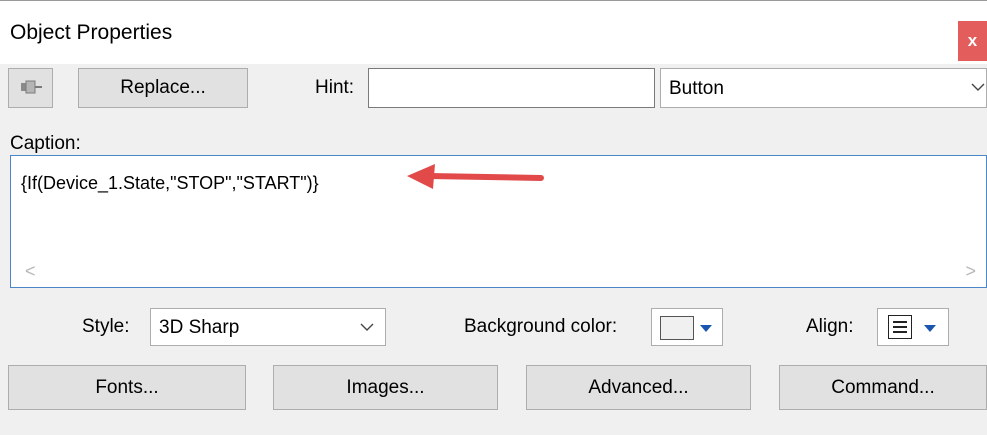 The height and width of the screenshot is (435, 987). What do you see at coordinates (511, 88) in the screenshot?
I see `hint-input` at bounding box center [511, 88].